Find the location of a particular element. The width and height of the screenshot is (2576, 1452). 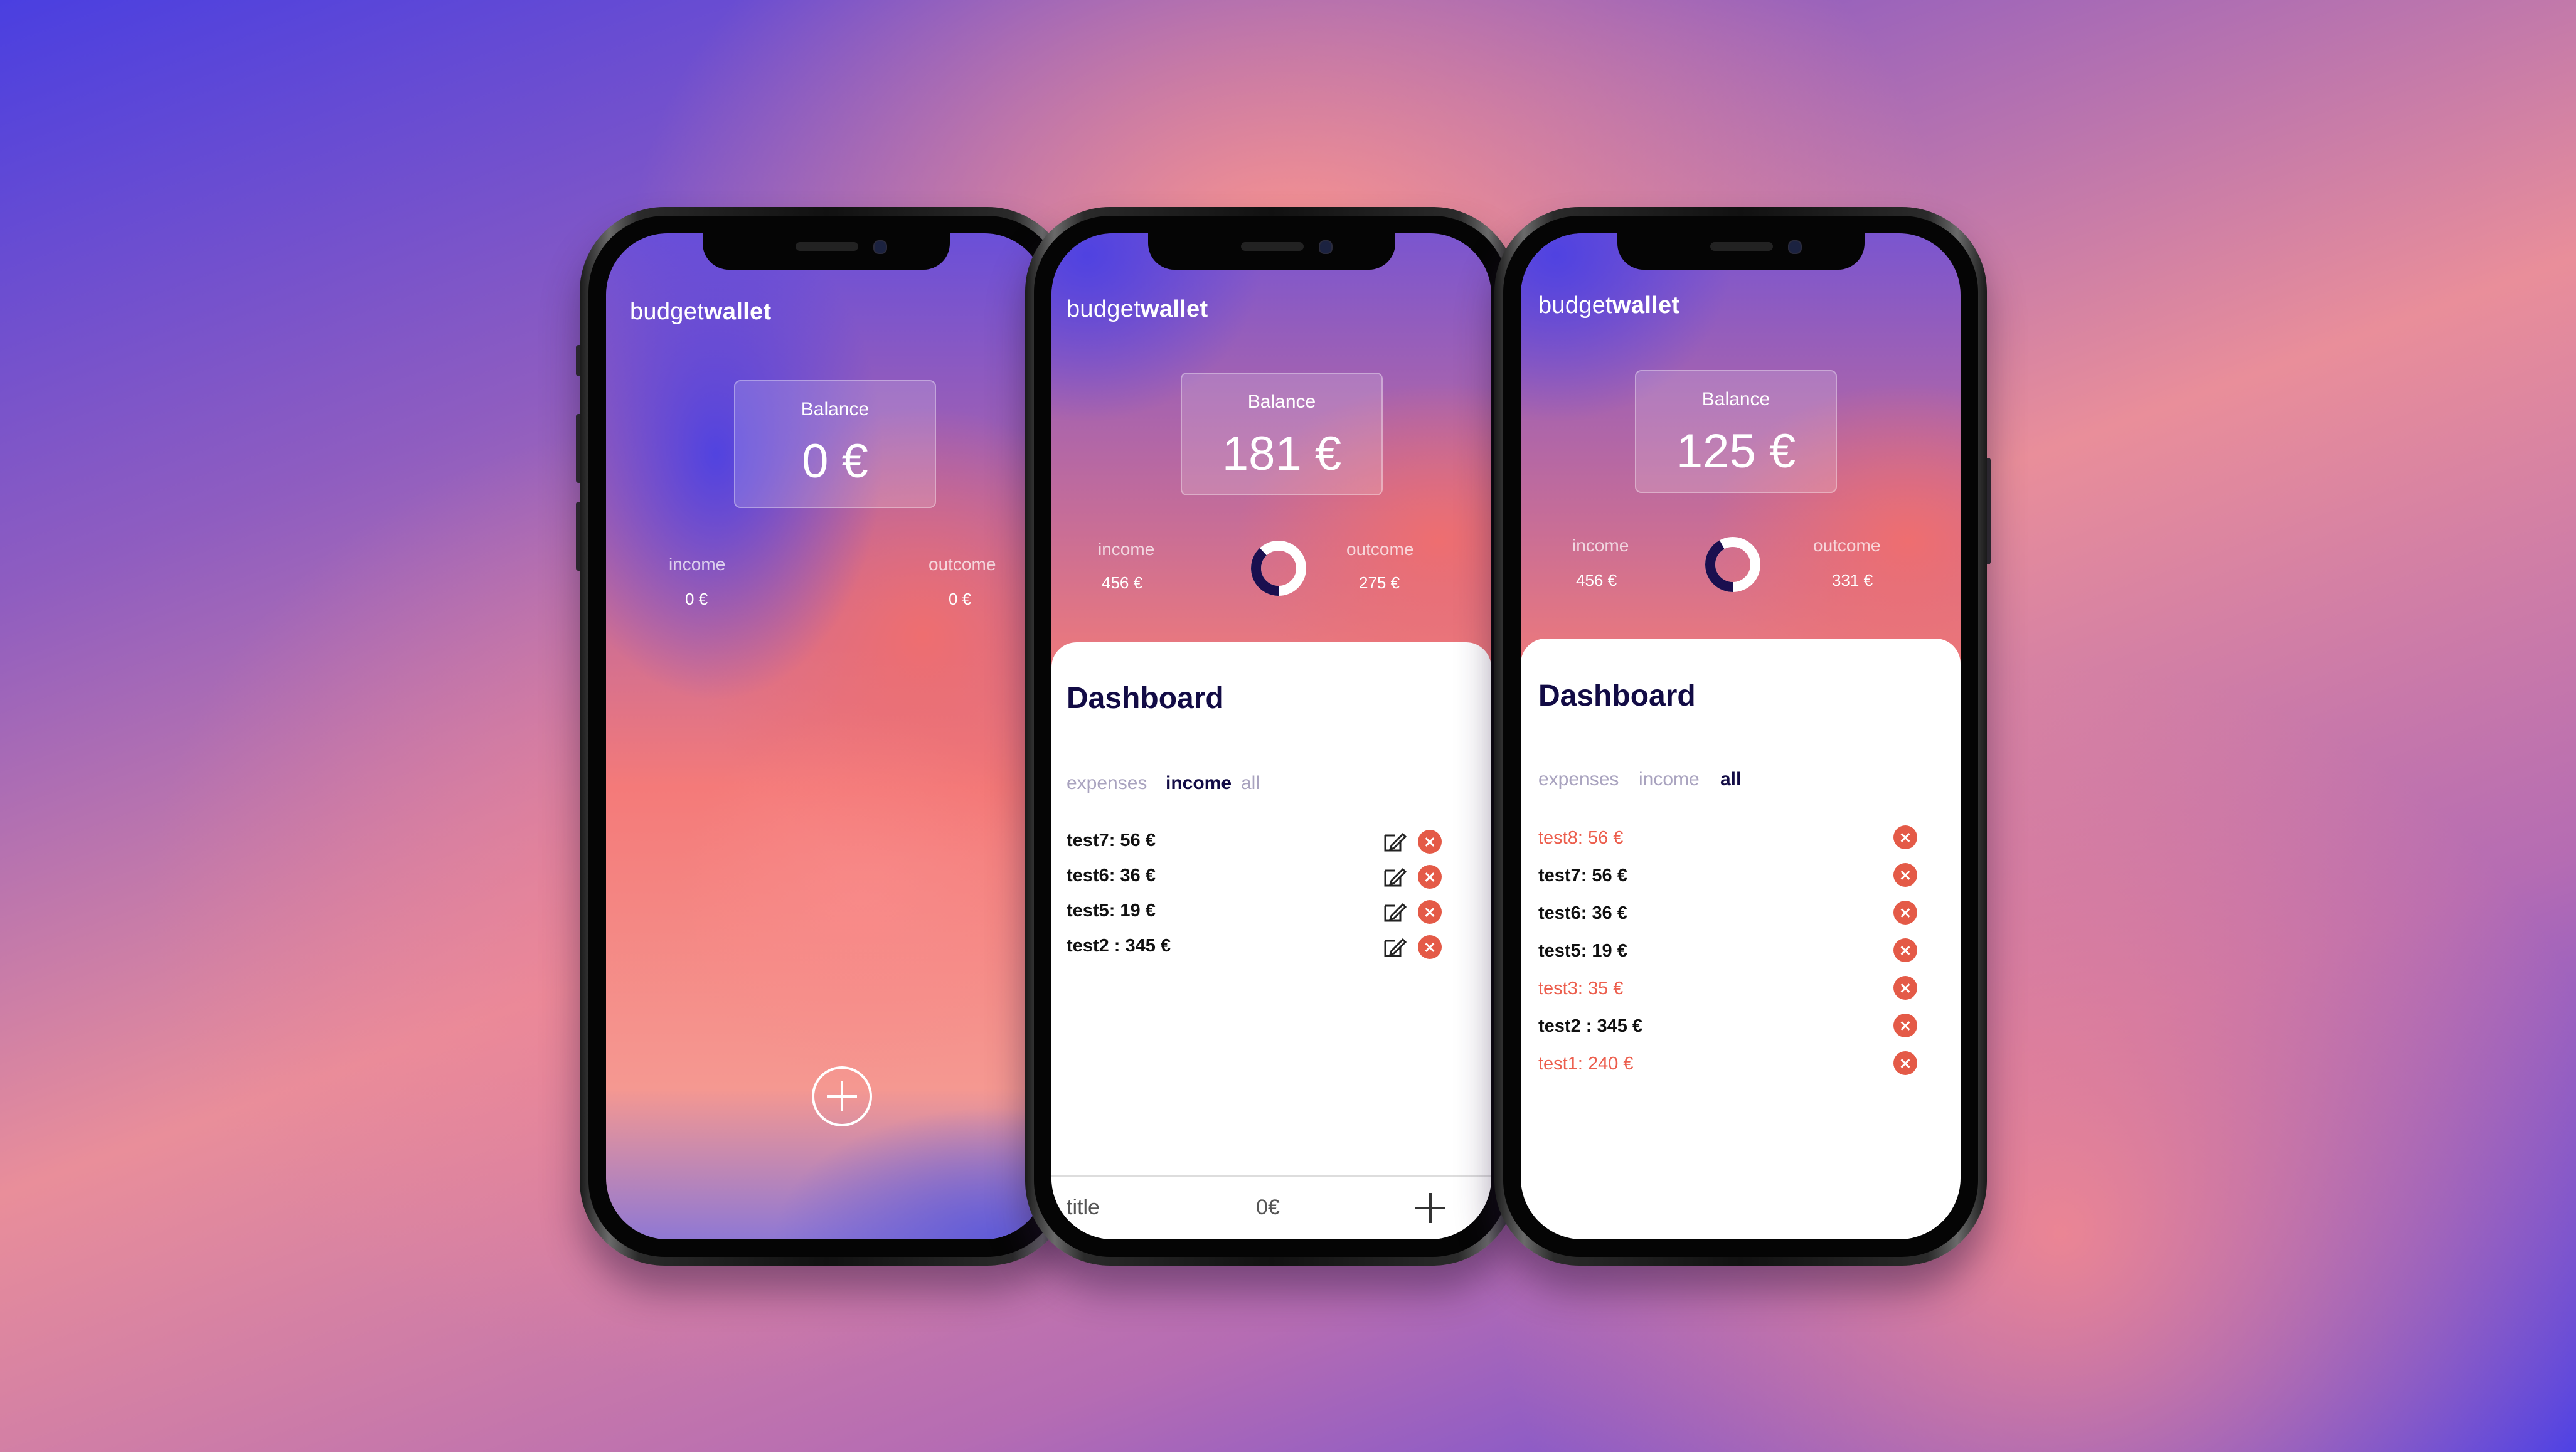

title-input: title is located at coordinates (1083, 1208).